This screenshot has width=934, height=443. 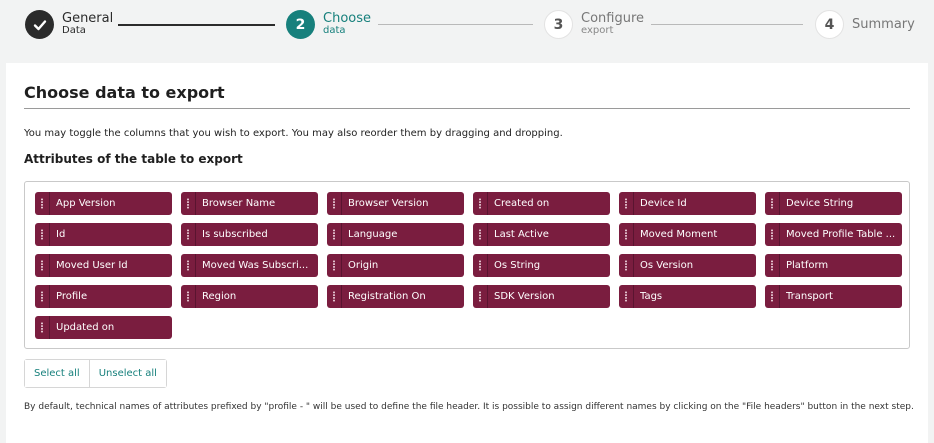 What do you see at coordinates (103, 296) in the screenshot?
I see `attribute-chip: Profile` at bounding box center [103, 296].